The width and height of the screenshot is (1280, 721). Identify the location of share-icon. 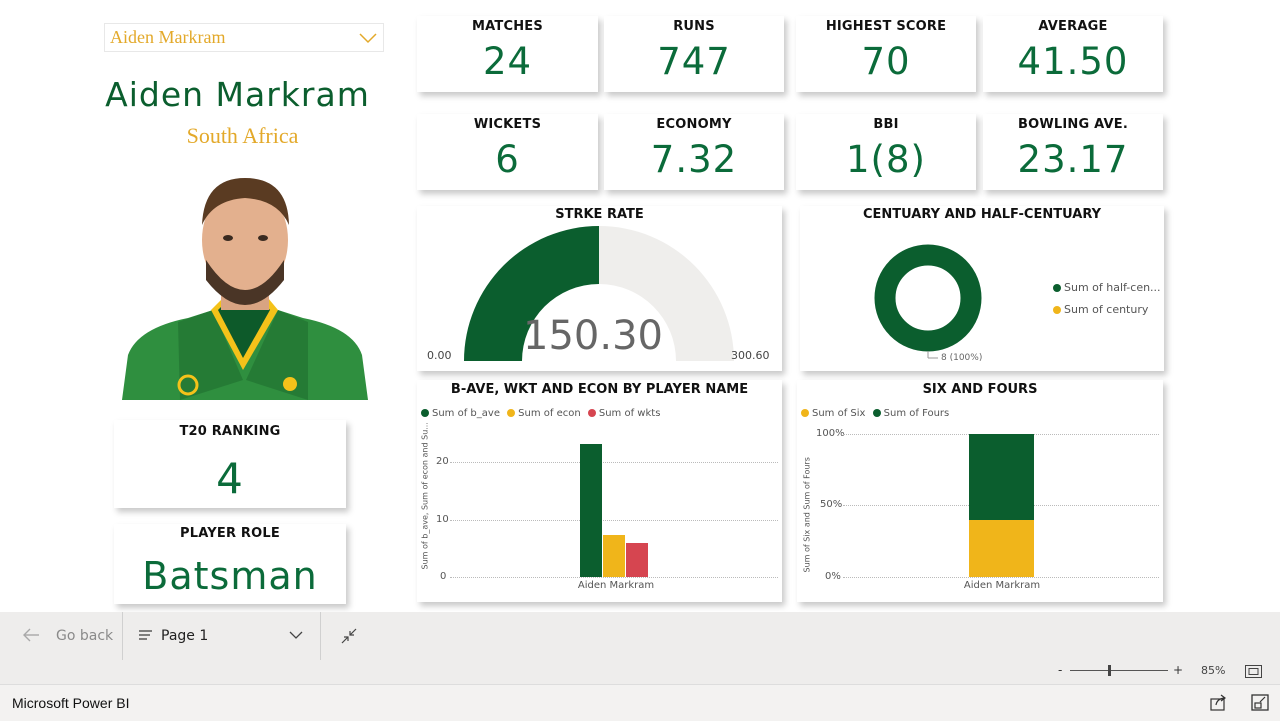
(1219, 702).